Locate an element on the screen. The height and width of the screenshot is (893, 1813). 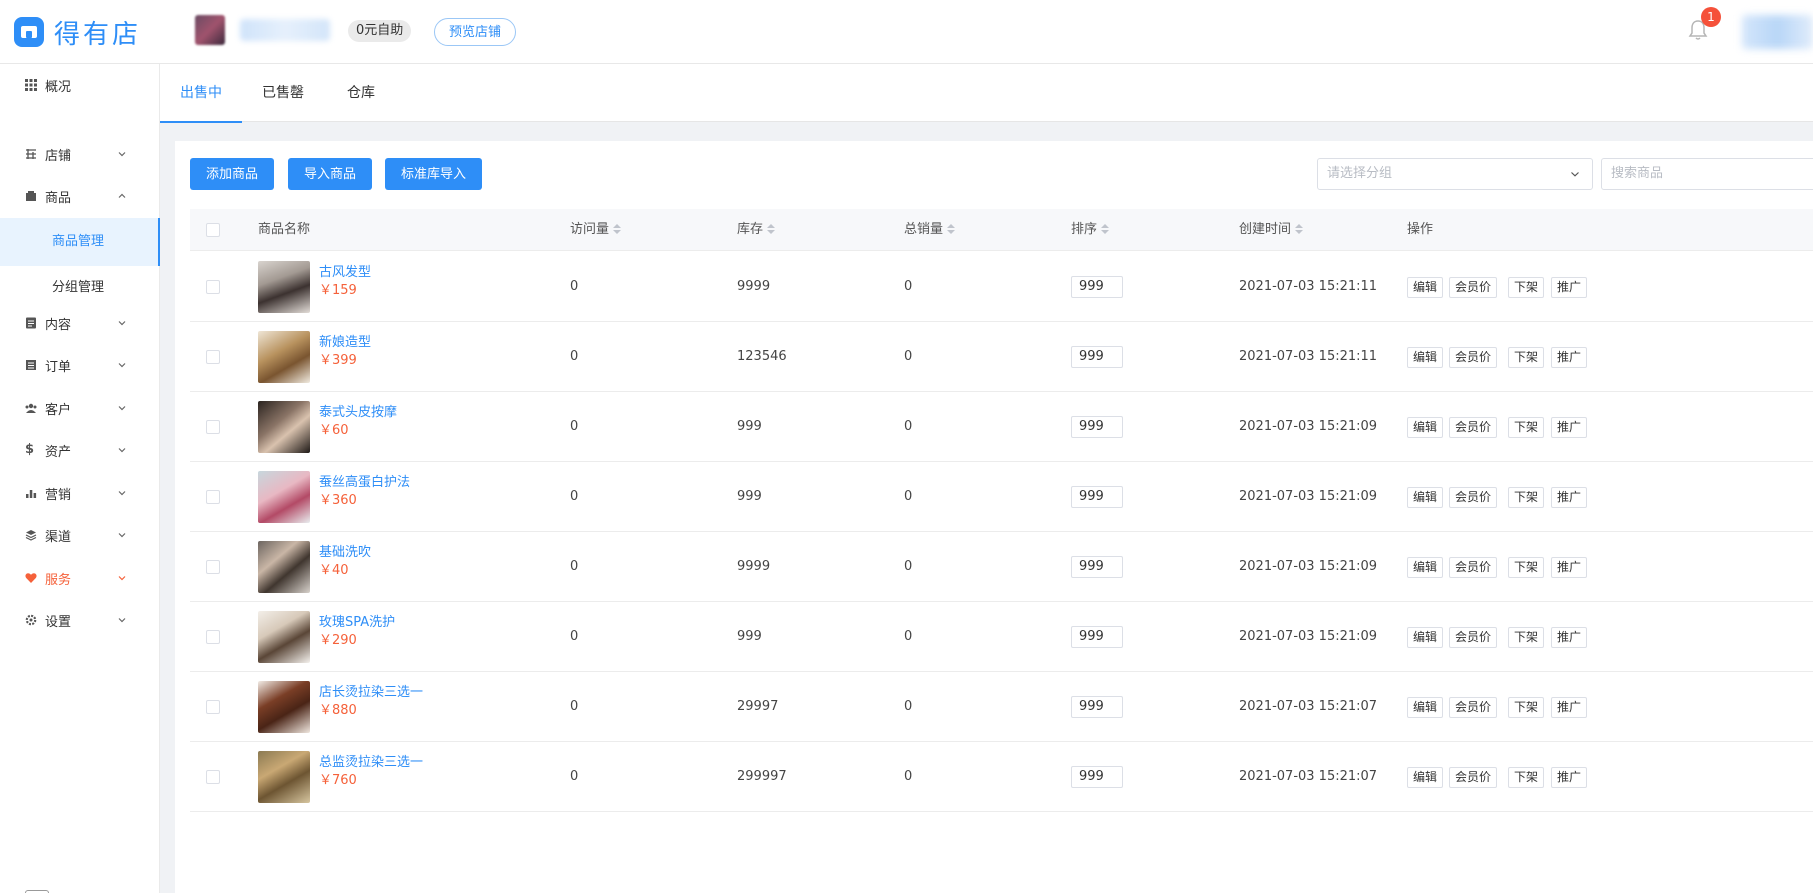
sidebar-item-assets: $ 资产 is located at coordinates (80, 450).